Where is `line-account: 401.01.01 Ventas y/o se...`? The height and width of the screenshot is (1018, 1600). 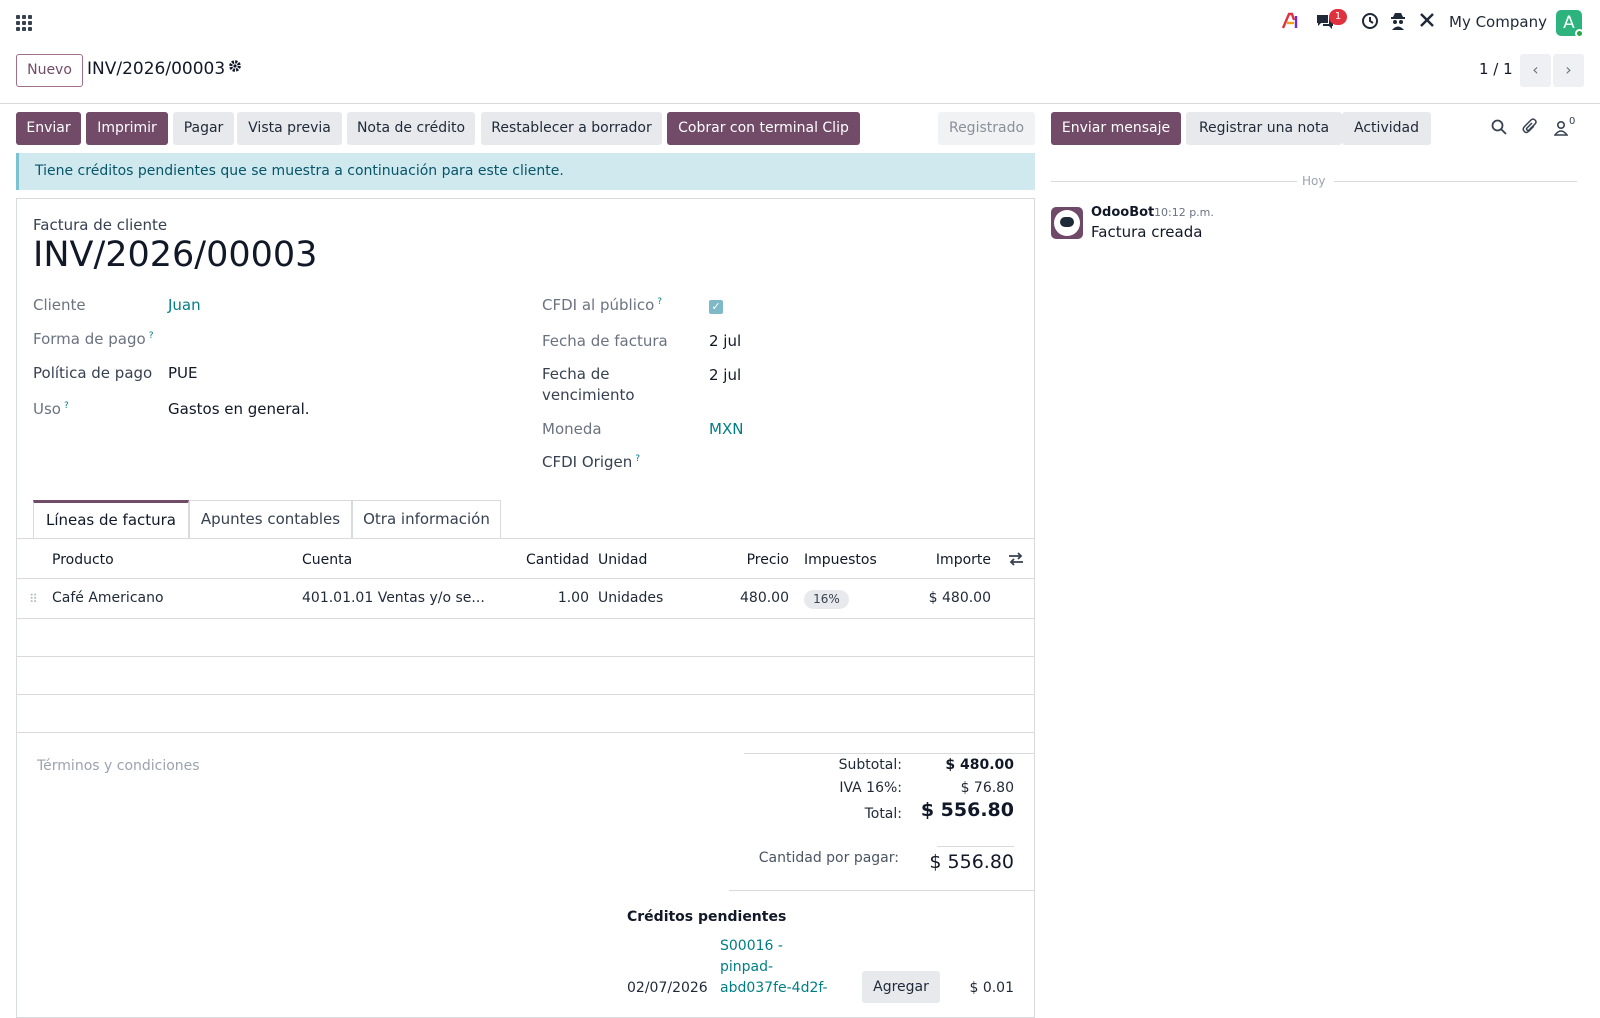 line-account: 401.01.01 Ventas y/o se... is located at coordinates (393, 598).